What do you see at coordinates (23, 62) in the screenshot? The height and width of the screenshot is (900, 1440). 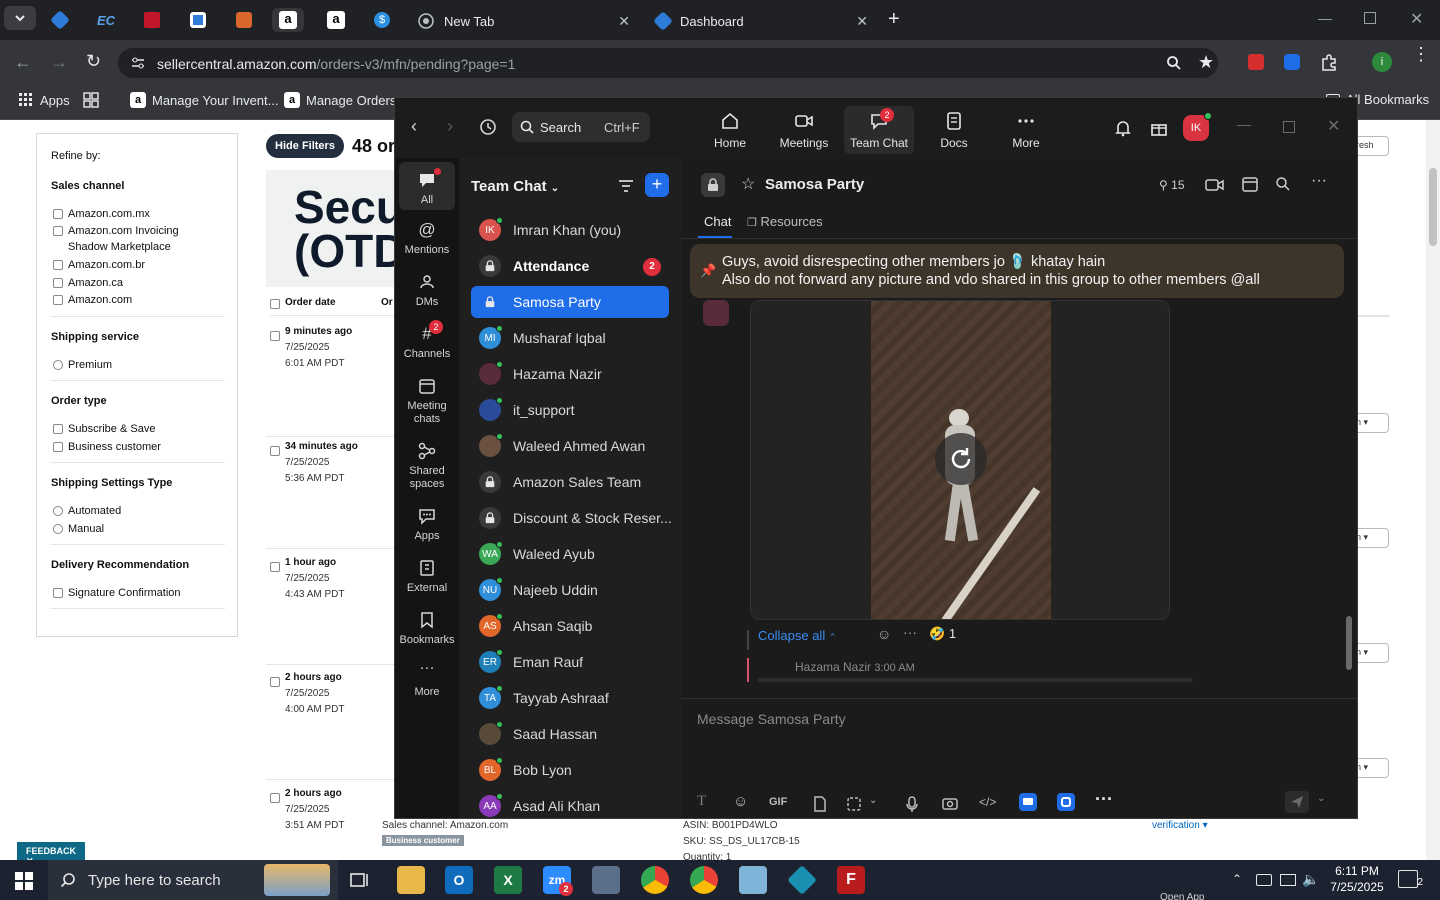 I see `back-arrow-icon: ←` at bounding box center [23, 62].